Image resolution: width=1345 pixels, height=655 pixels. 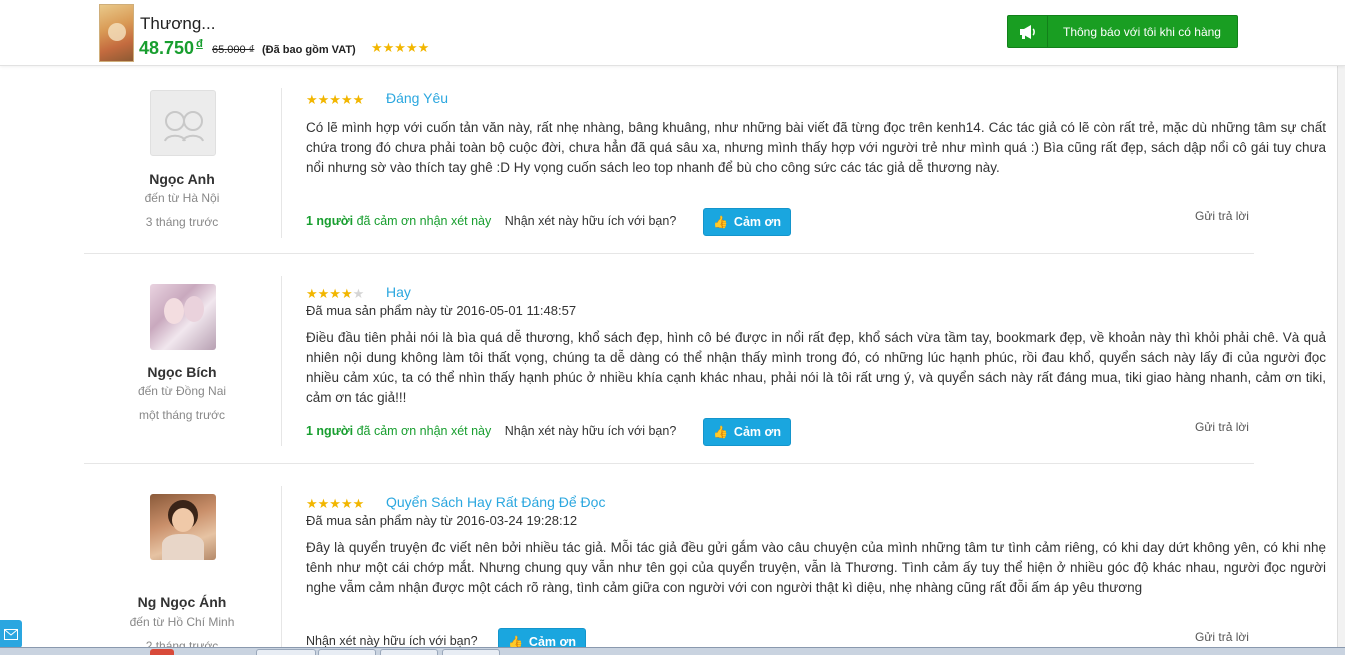 What do you see at coordinates (171, 48) in the screenshot?
I see `product-price: 48.750 đ` at bounding box center [171, 48].